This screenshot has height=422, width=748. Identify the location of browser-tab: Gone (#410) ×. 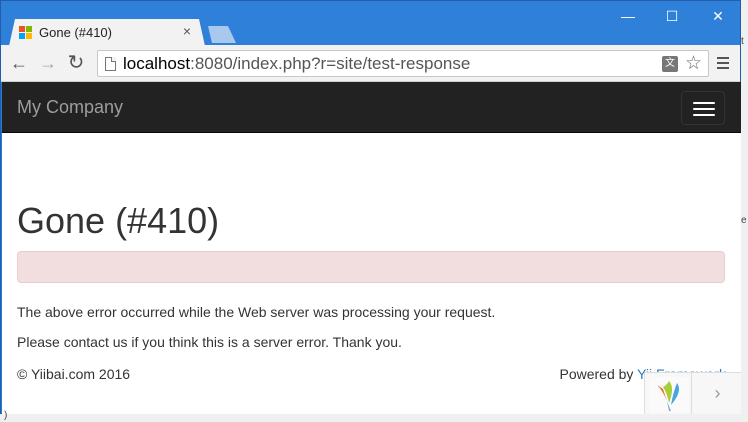
(107, 32).